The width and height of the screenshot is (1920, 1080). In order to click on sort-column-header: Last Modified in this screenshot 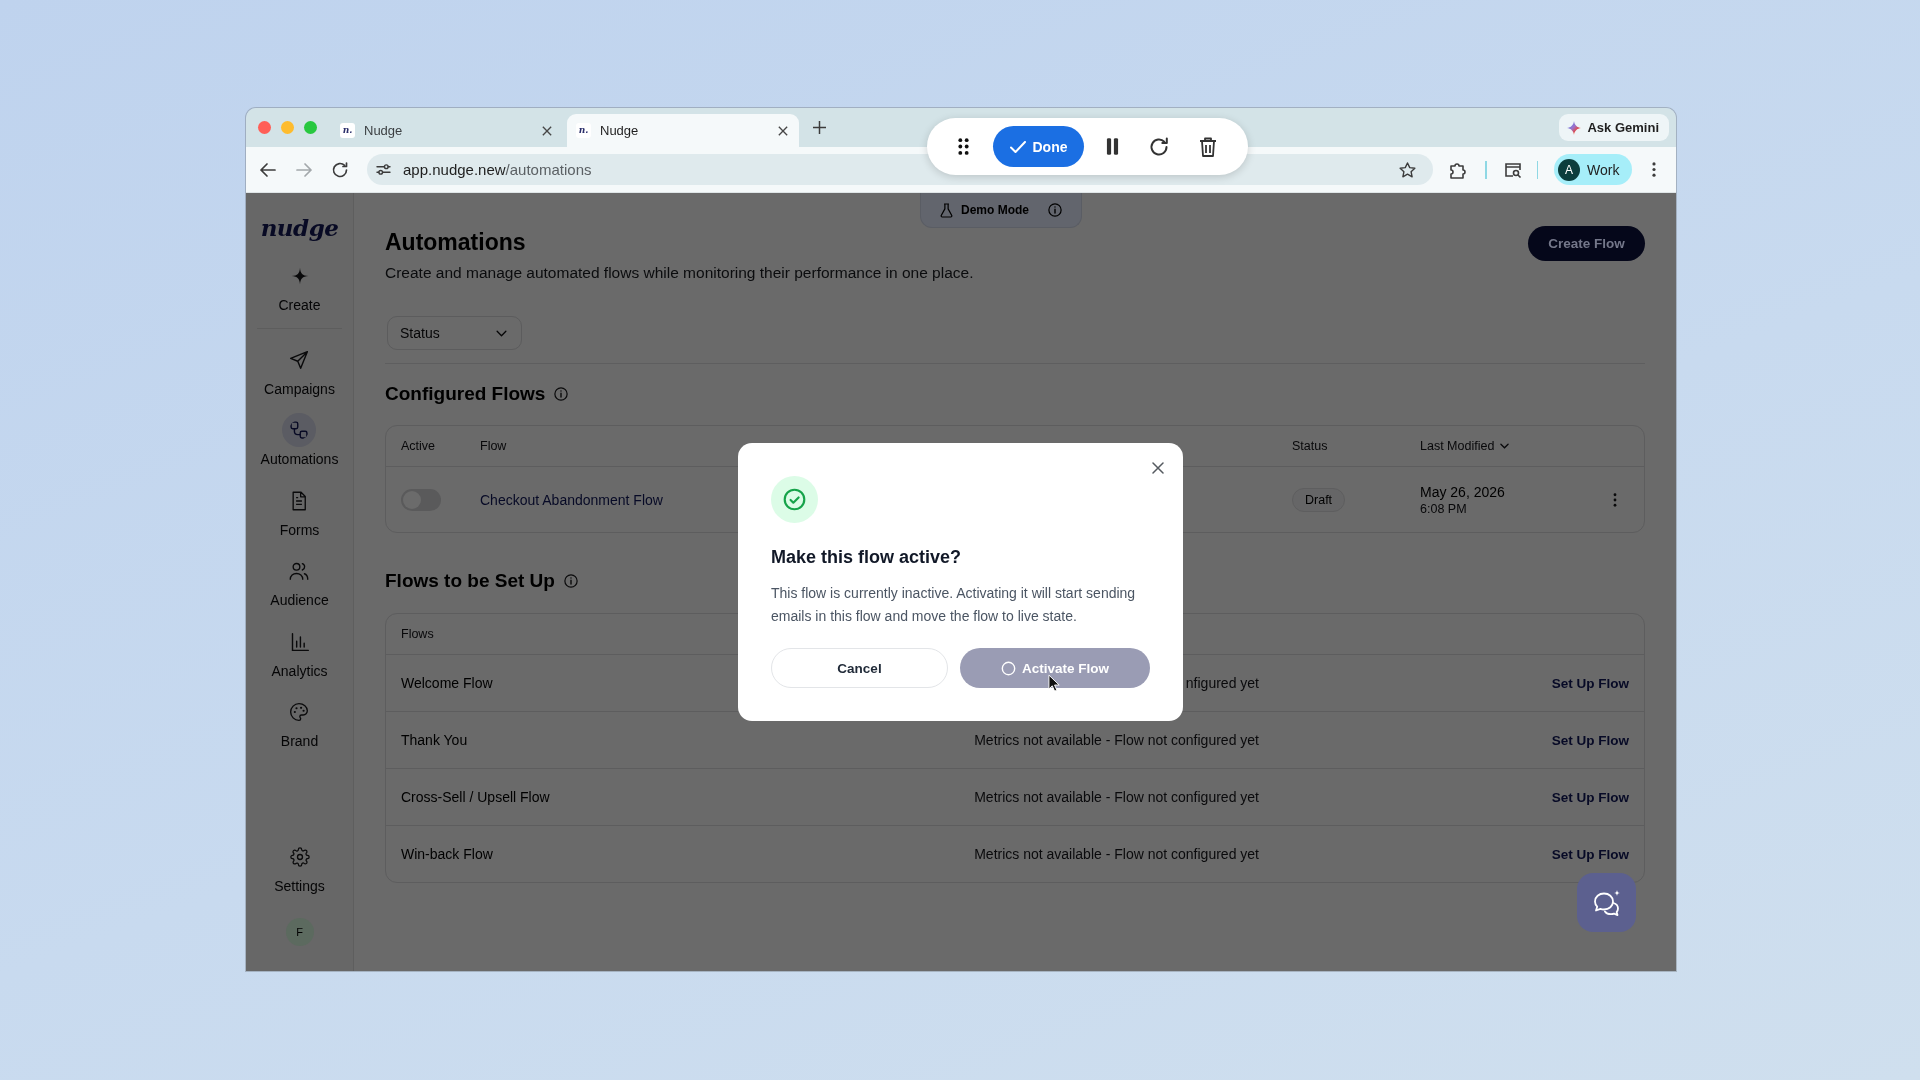, I will do `click(1465, 446)`.